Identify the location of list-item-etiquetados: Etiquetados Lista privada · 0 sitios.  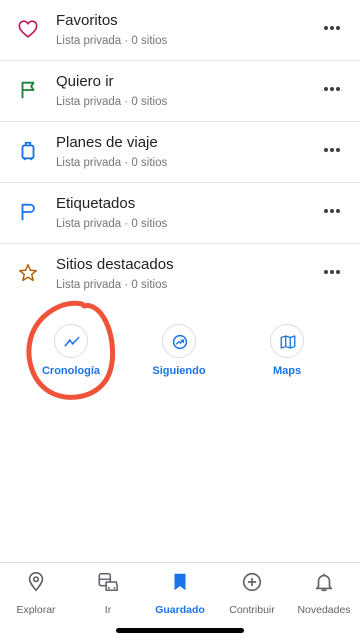
(180, 213).